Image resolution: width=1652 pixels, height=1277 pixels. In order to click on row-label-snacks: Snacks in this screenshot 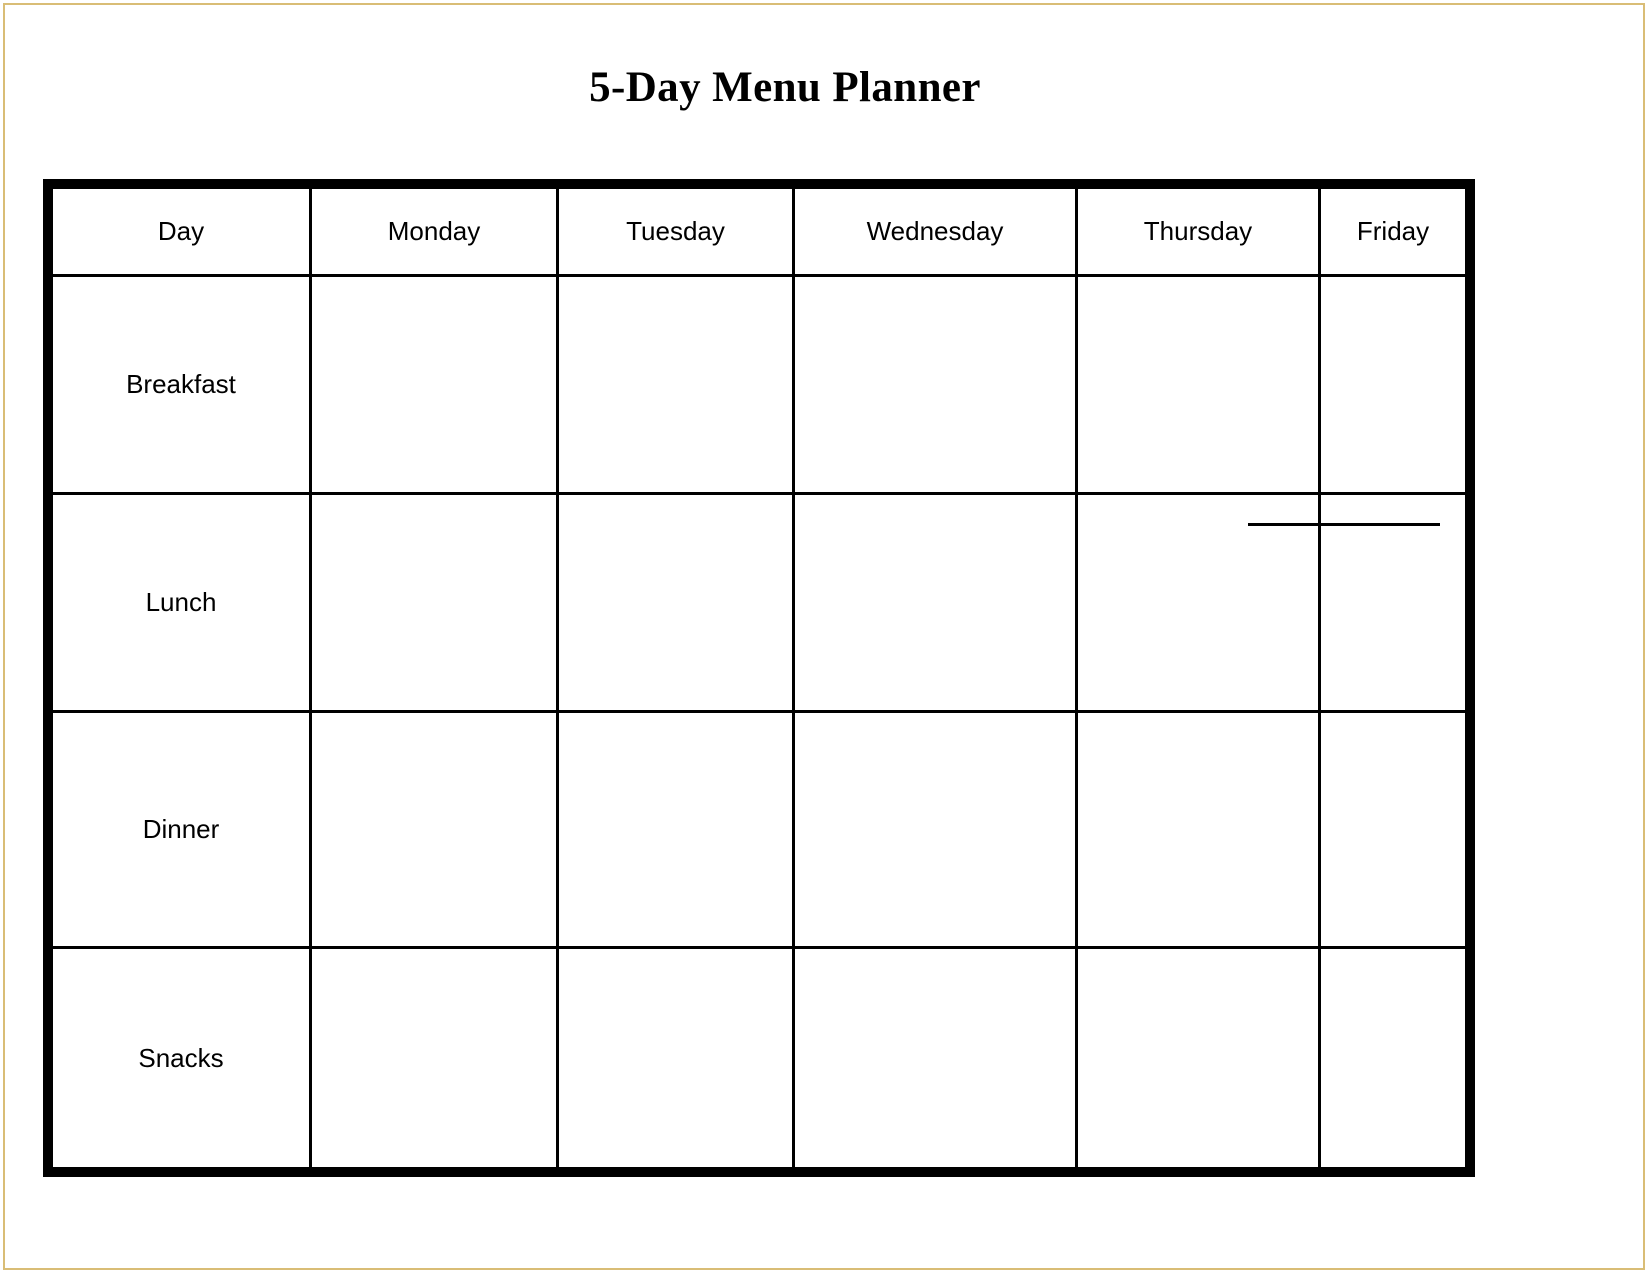, I will do `click(181, 1057)`.